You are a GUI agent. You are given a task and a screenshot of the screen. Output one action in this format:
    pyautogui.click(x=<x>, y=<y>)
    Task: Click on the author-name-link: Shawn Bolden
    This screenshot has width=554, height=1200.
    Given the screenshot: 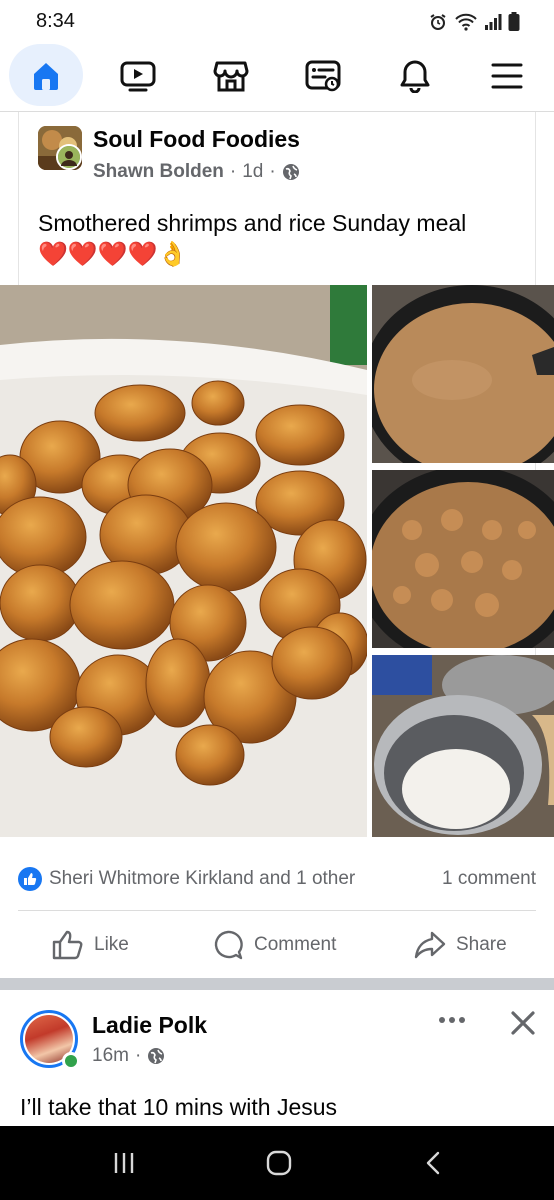 What is the action you would take?
    pyautogui.click(x=158, y=172)
    